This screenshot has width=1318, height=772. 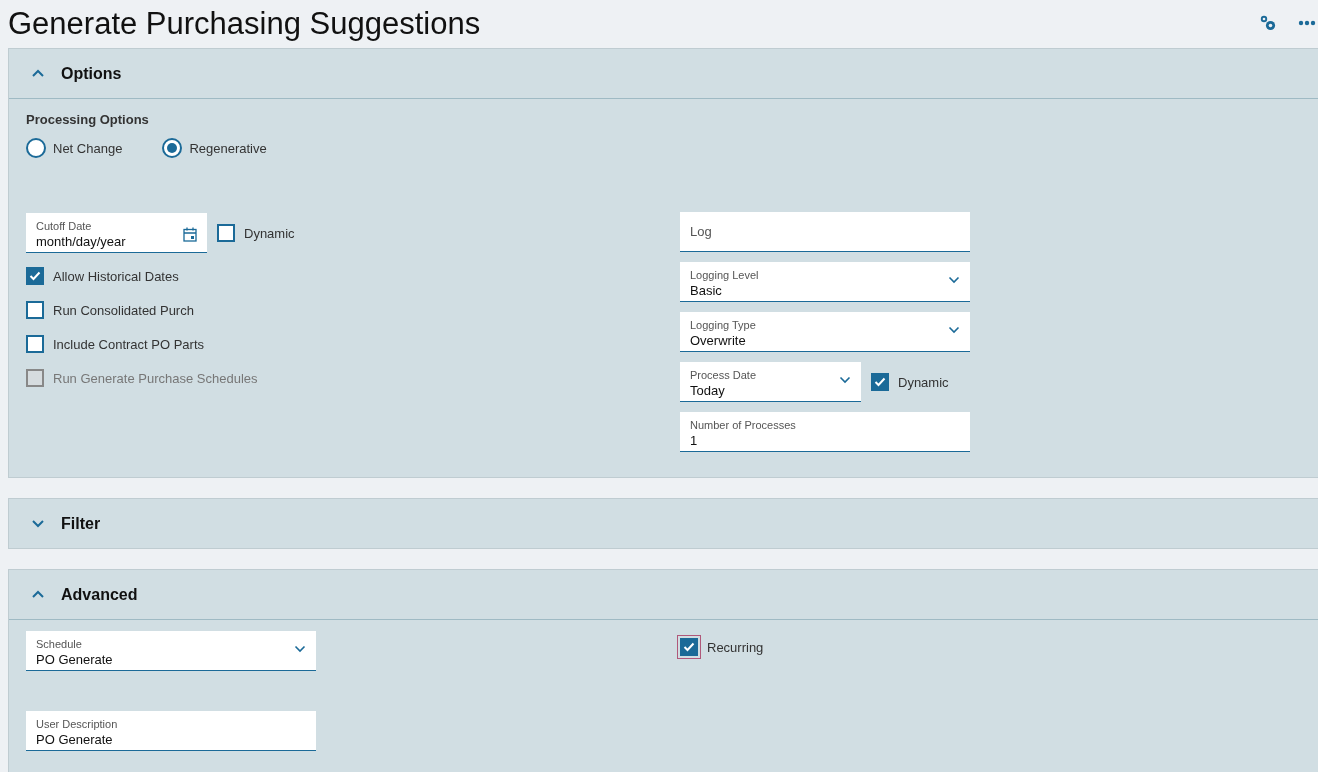 I want to click on group-label: Processing Options, so click(x=88, y=120).